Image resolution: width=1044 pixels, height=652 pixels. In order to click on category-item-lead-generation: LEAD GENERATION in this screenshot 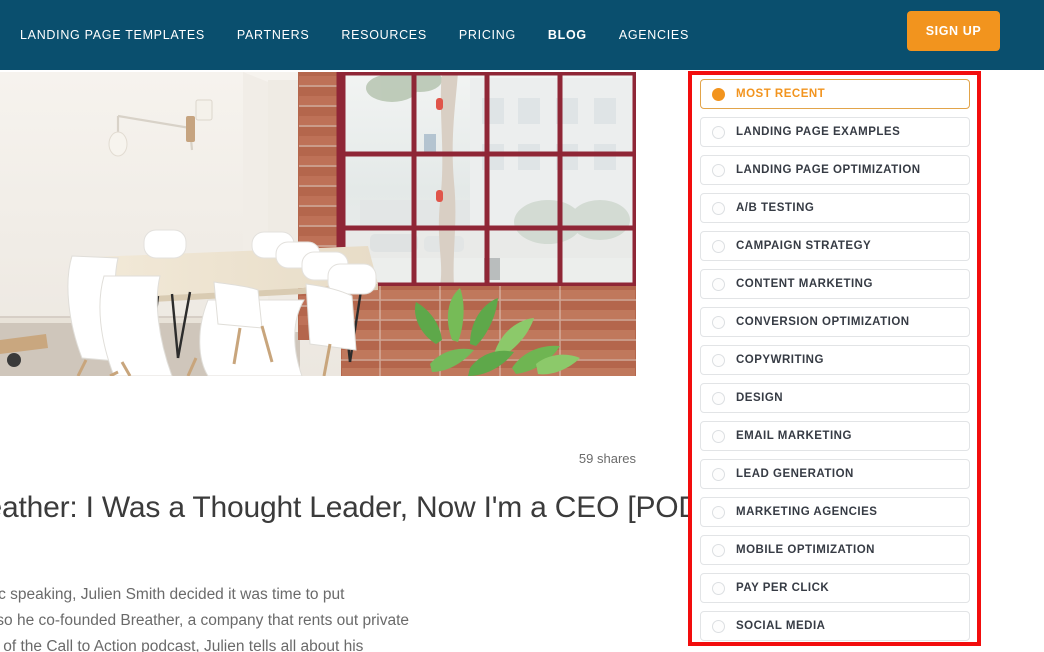, I will do `click(835, 474)`.